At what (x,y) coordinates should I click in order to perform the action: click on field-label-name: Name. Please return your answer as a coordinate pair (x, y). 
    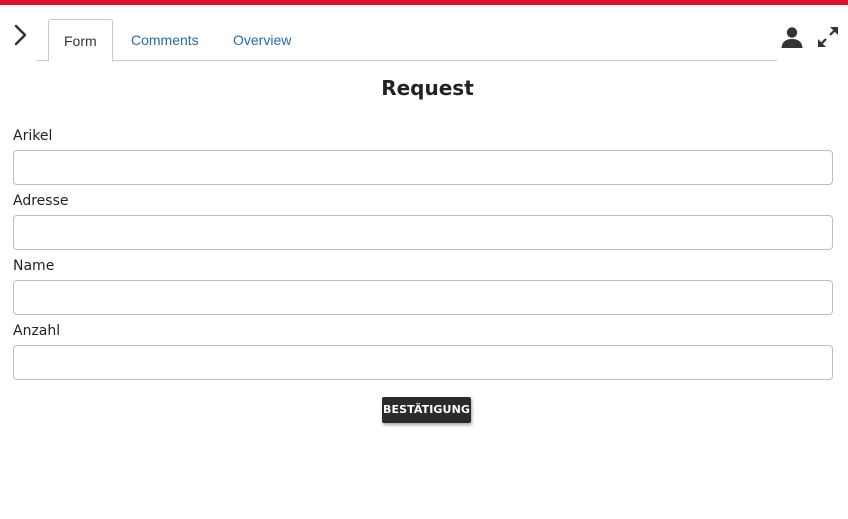
    Looking at the image, I should click on (34, 266).